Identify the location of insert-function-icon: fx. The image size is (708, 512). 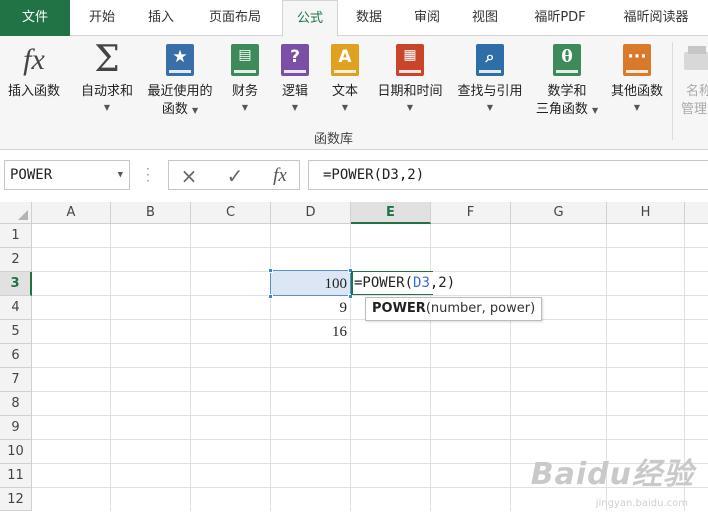
(280, 176).